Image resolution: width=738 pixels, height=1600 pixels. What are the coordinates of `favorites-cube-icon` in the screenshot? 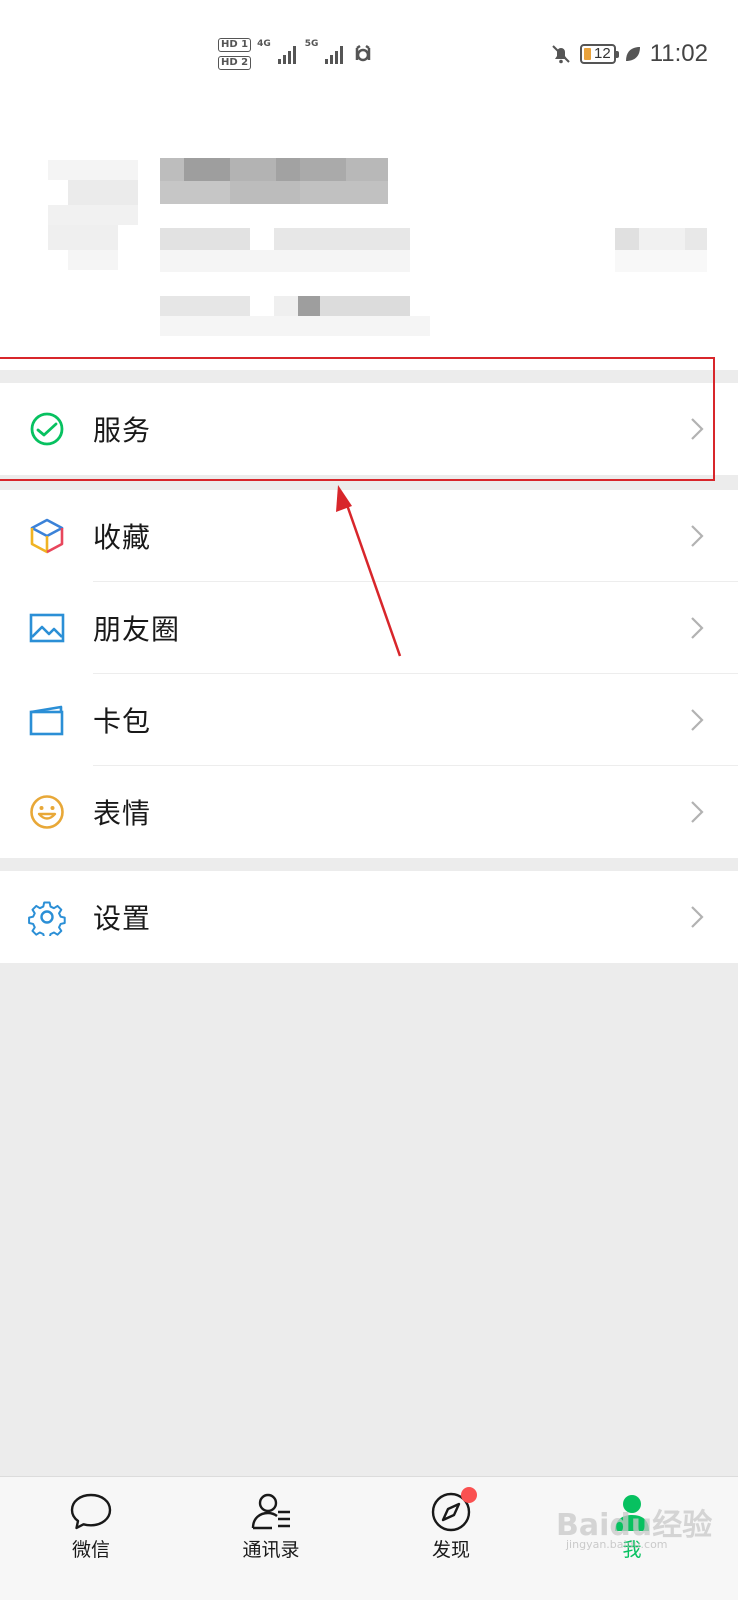 It's located at (47, 536).